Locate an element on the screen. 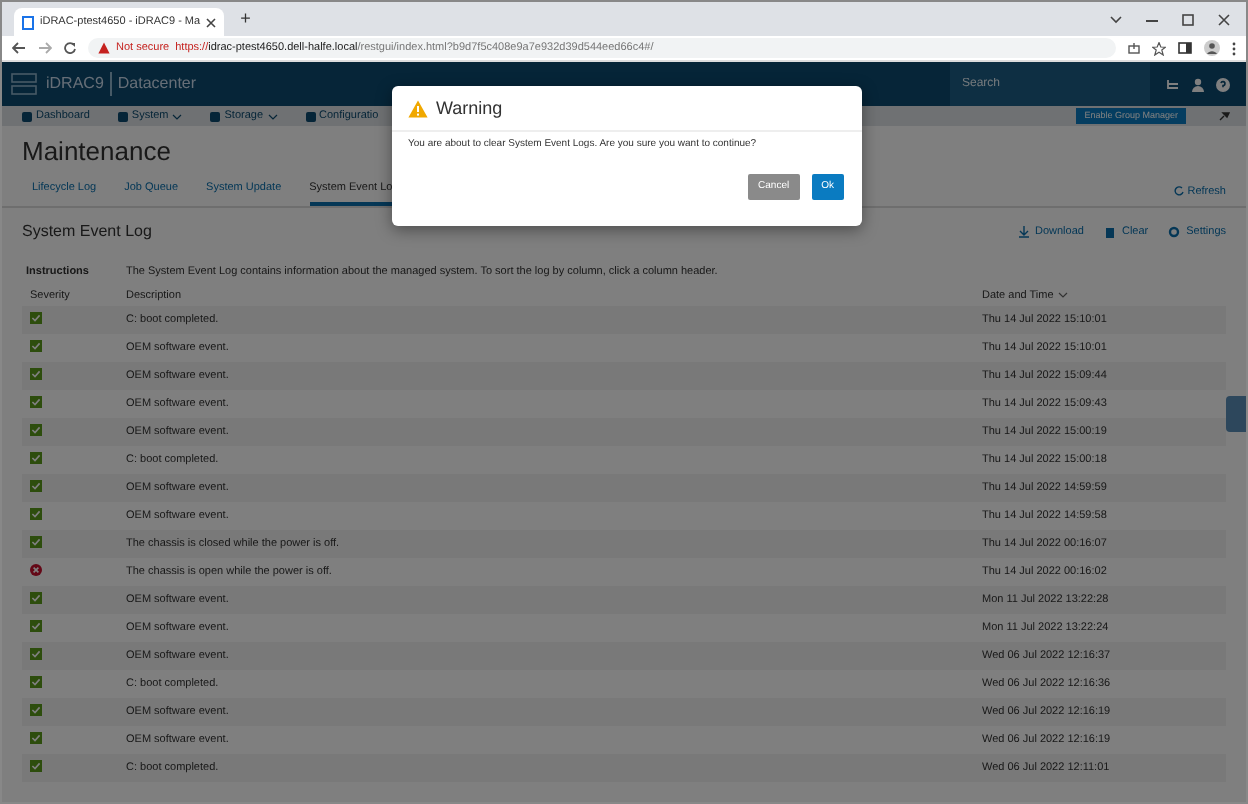 The image size is (1248, 804). download-icon is located at coordinates (1023, 231).